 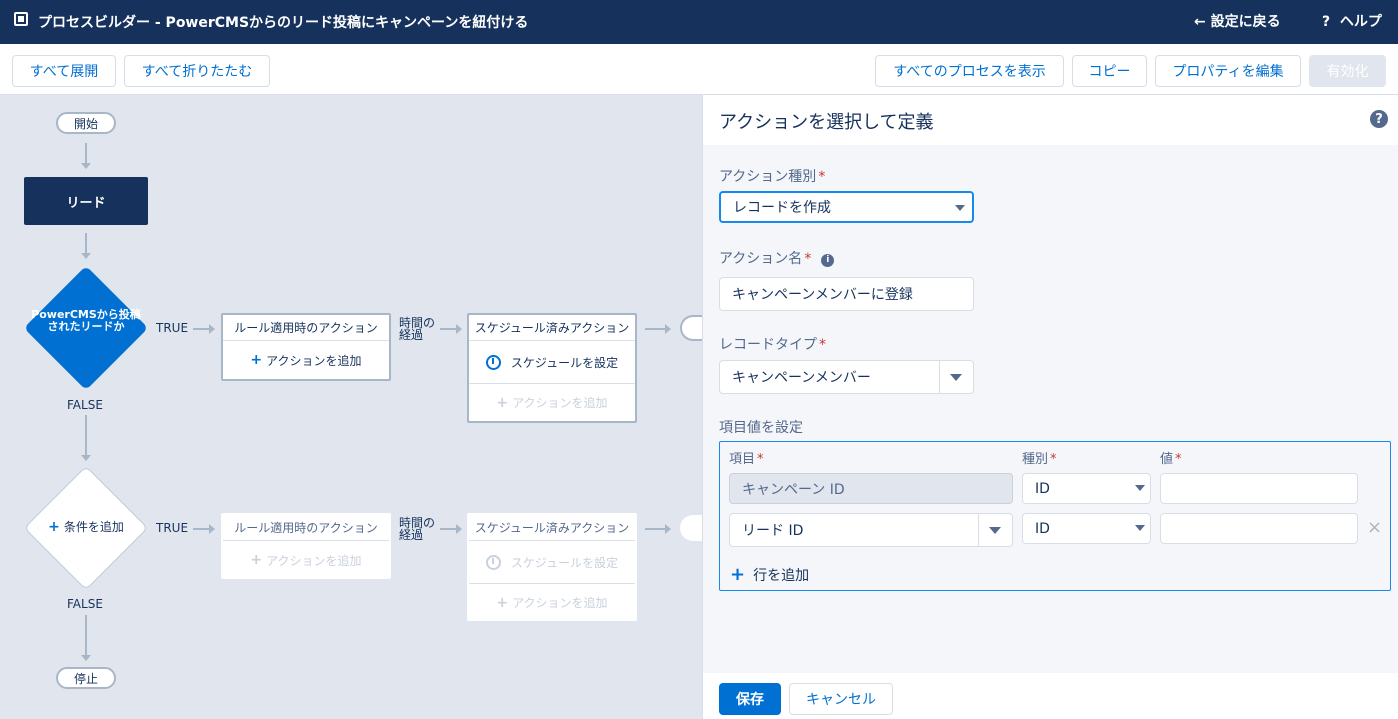 I want to click on back-to-setup-link: ← 設定に戻る, so click(x=1237, y=21).